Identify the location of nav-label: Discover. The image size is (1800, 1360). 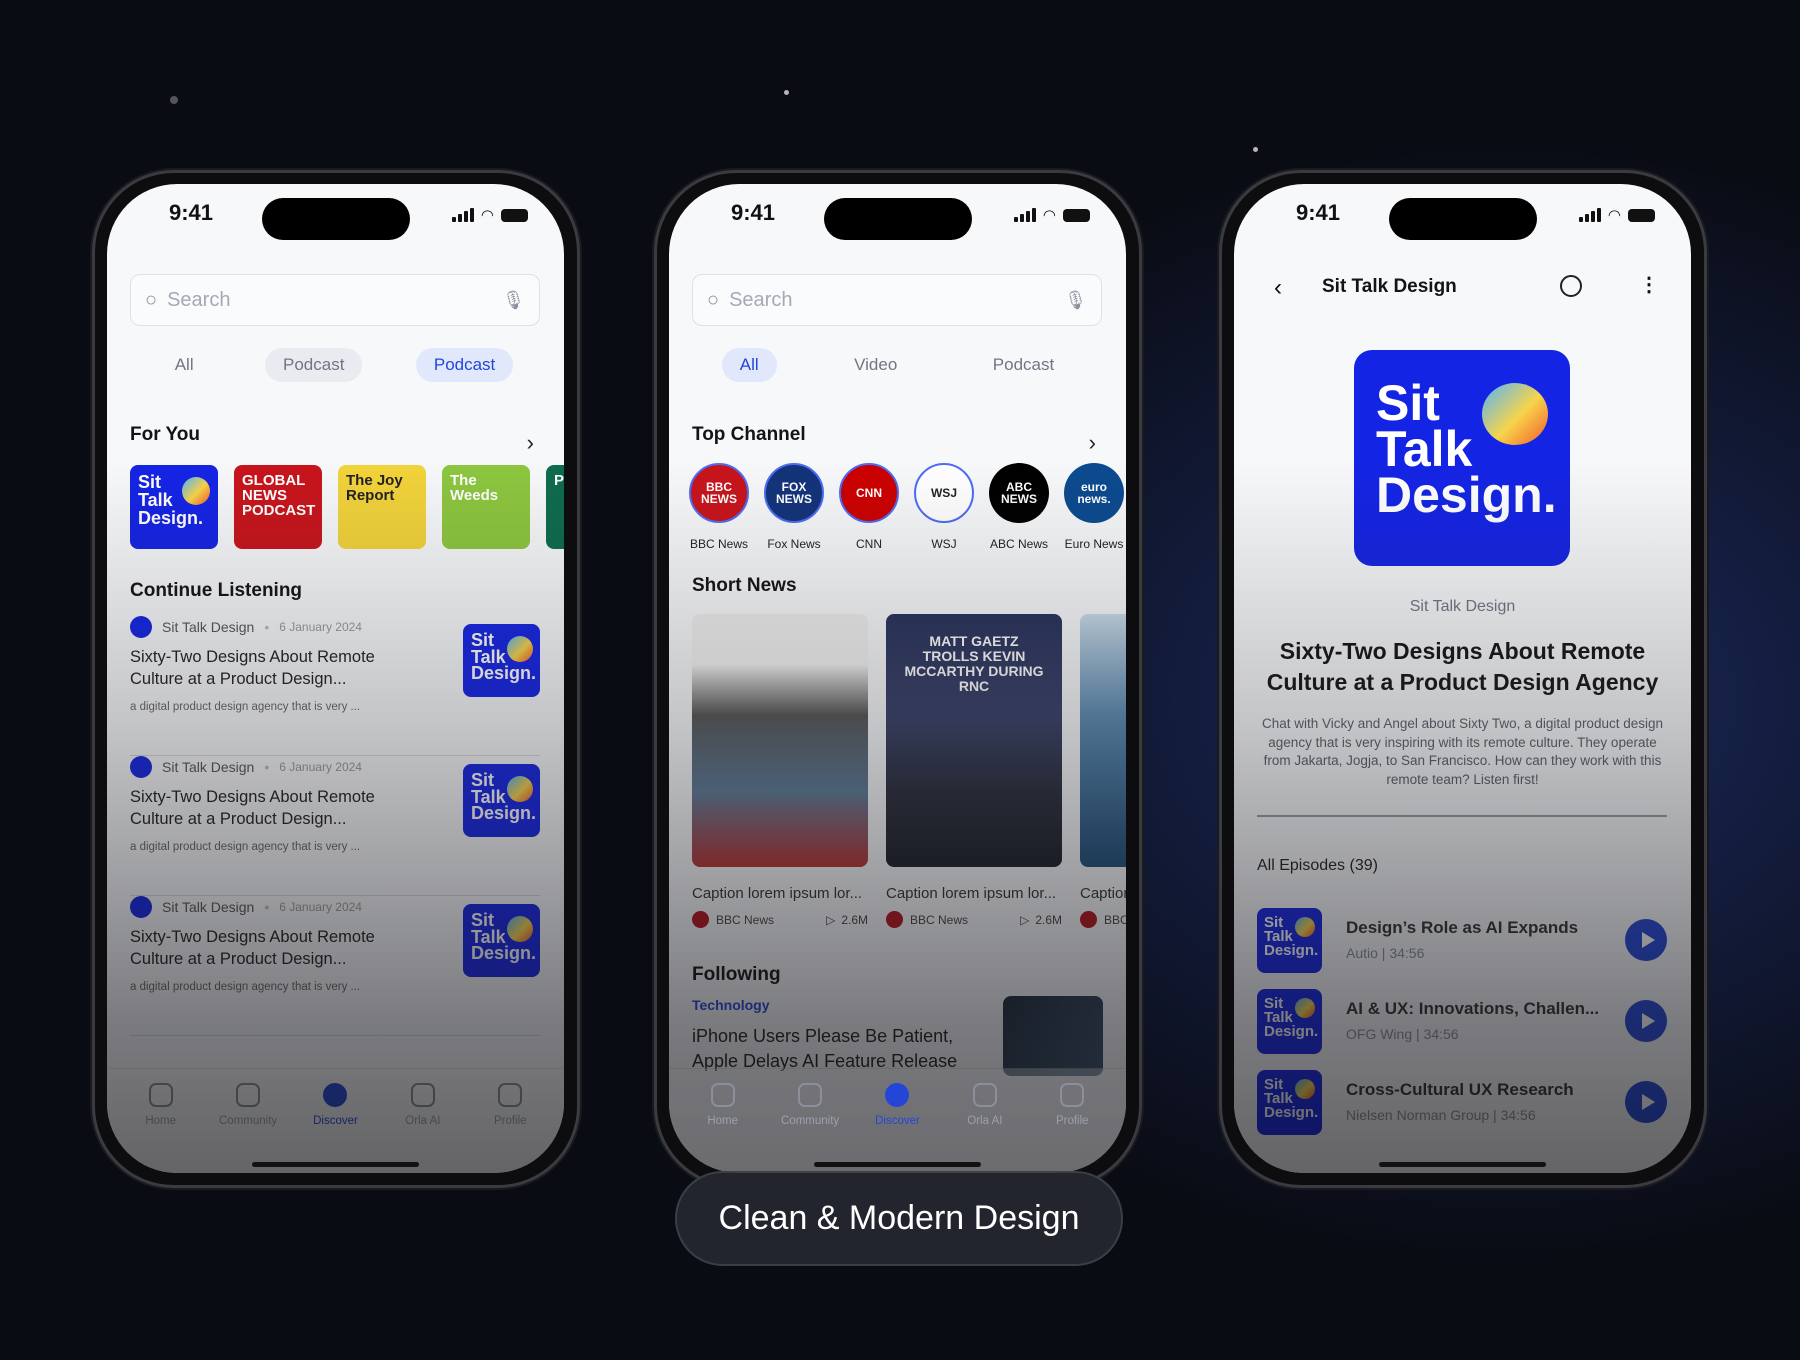
(335, 1121).